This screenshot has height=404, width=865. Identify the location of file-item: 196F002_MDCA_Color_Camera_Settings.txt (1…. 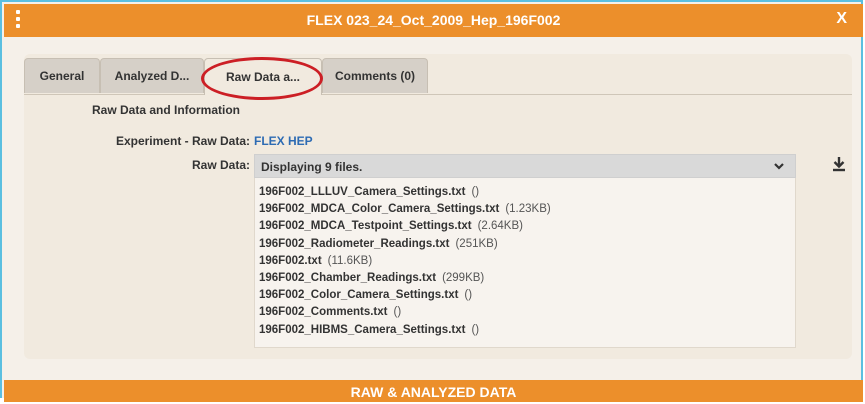
(525, 209).